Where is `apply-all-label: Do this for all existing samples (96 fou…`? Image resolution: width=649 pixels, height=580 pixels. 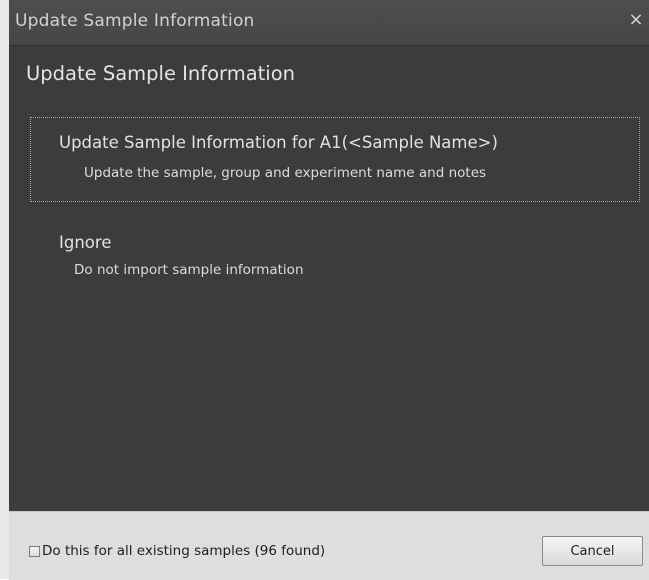 apply-all-label: Do this for all existing samples (96 fou… is located at coordinates (184, 551).